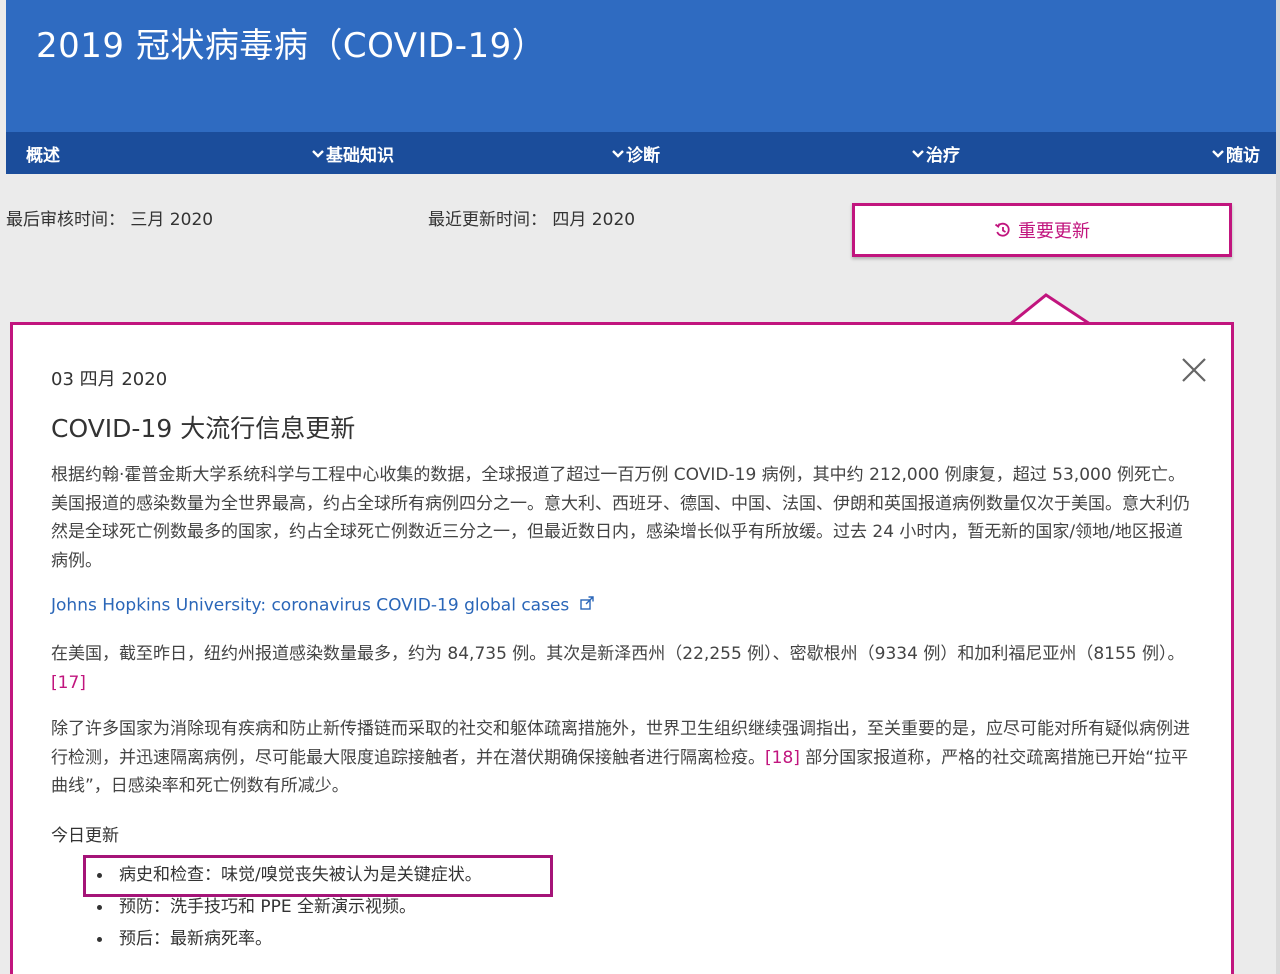 This screenshot has height=974, width=1280. What do you see at coordinates (286, 939) in the screenshot?
I see `list-item: 预后：最新病死率。` at bounding box center [286, 939].